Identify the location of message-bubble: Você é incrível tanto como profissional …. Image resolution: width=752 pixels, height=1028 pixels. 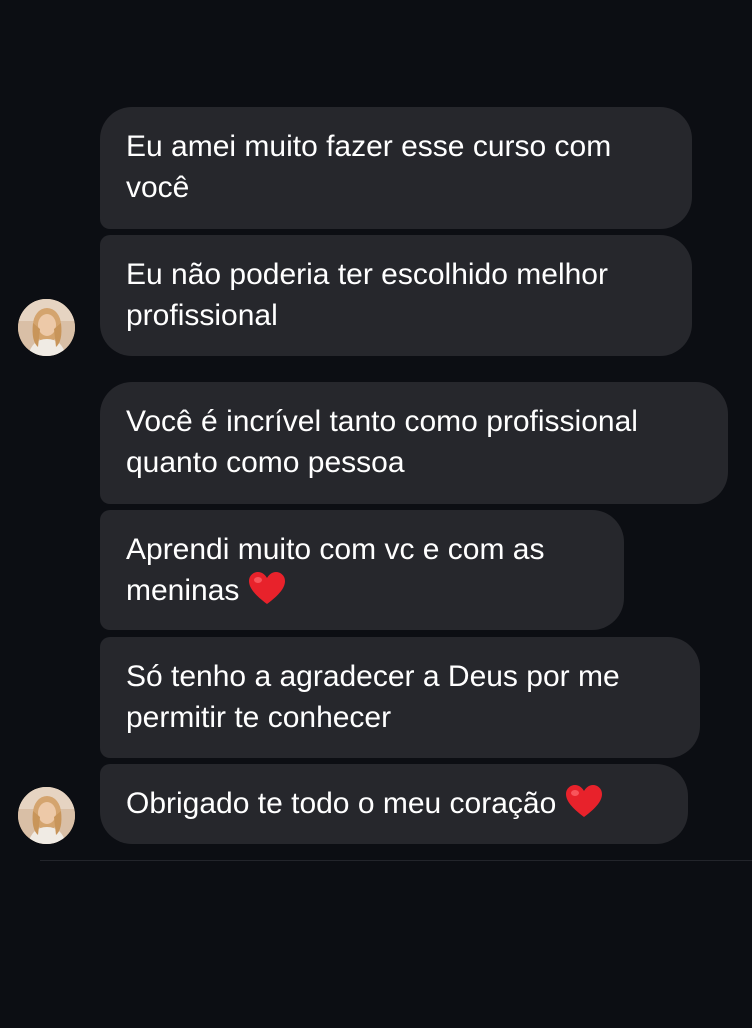
(414, 443).